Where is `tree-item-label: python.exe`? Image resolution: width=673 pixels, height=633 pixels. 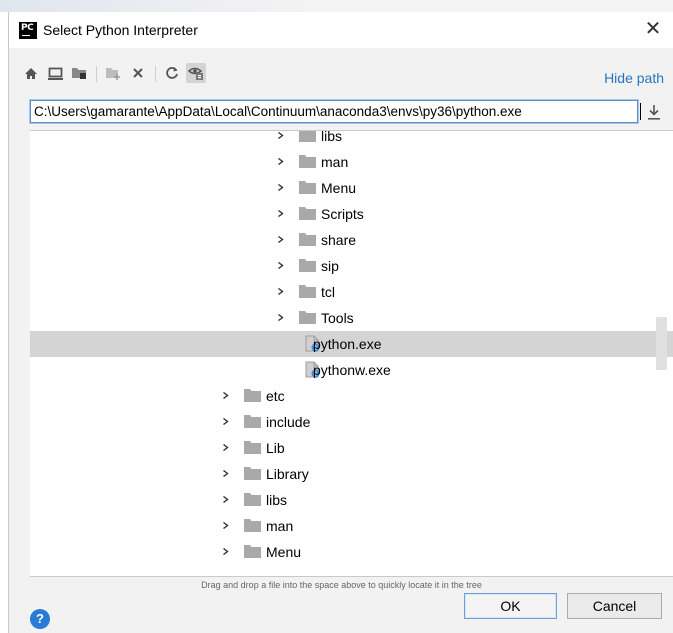
tree-item-label: python.exe is located at coordinates (347, 344).